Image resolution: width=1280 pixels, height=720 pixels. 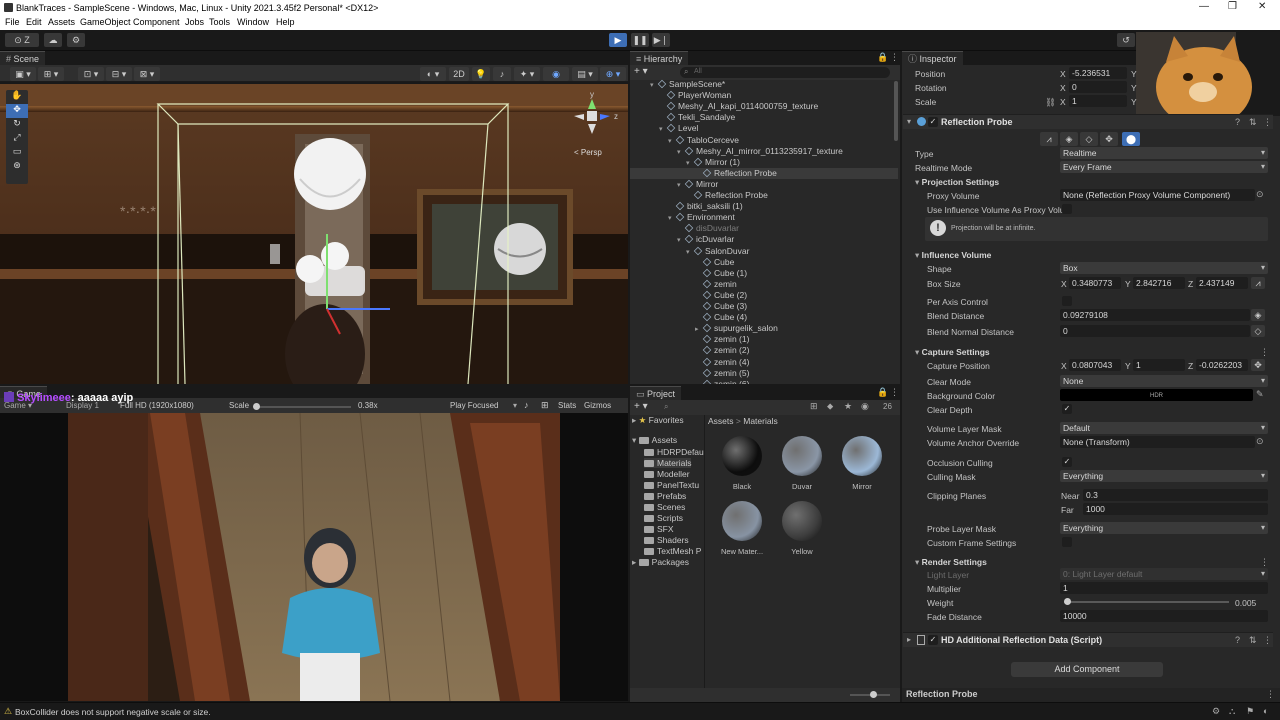 I want to click on camera-dropdown: ▤ ▾, so click(x=585, y=74).